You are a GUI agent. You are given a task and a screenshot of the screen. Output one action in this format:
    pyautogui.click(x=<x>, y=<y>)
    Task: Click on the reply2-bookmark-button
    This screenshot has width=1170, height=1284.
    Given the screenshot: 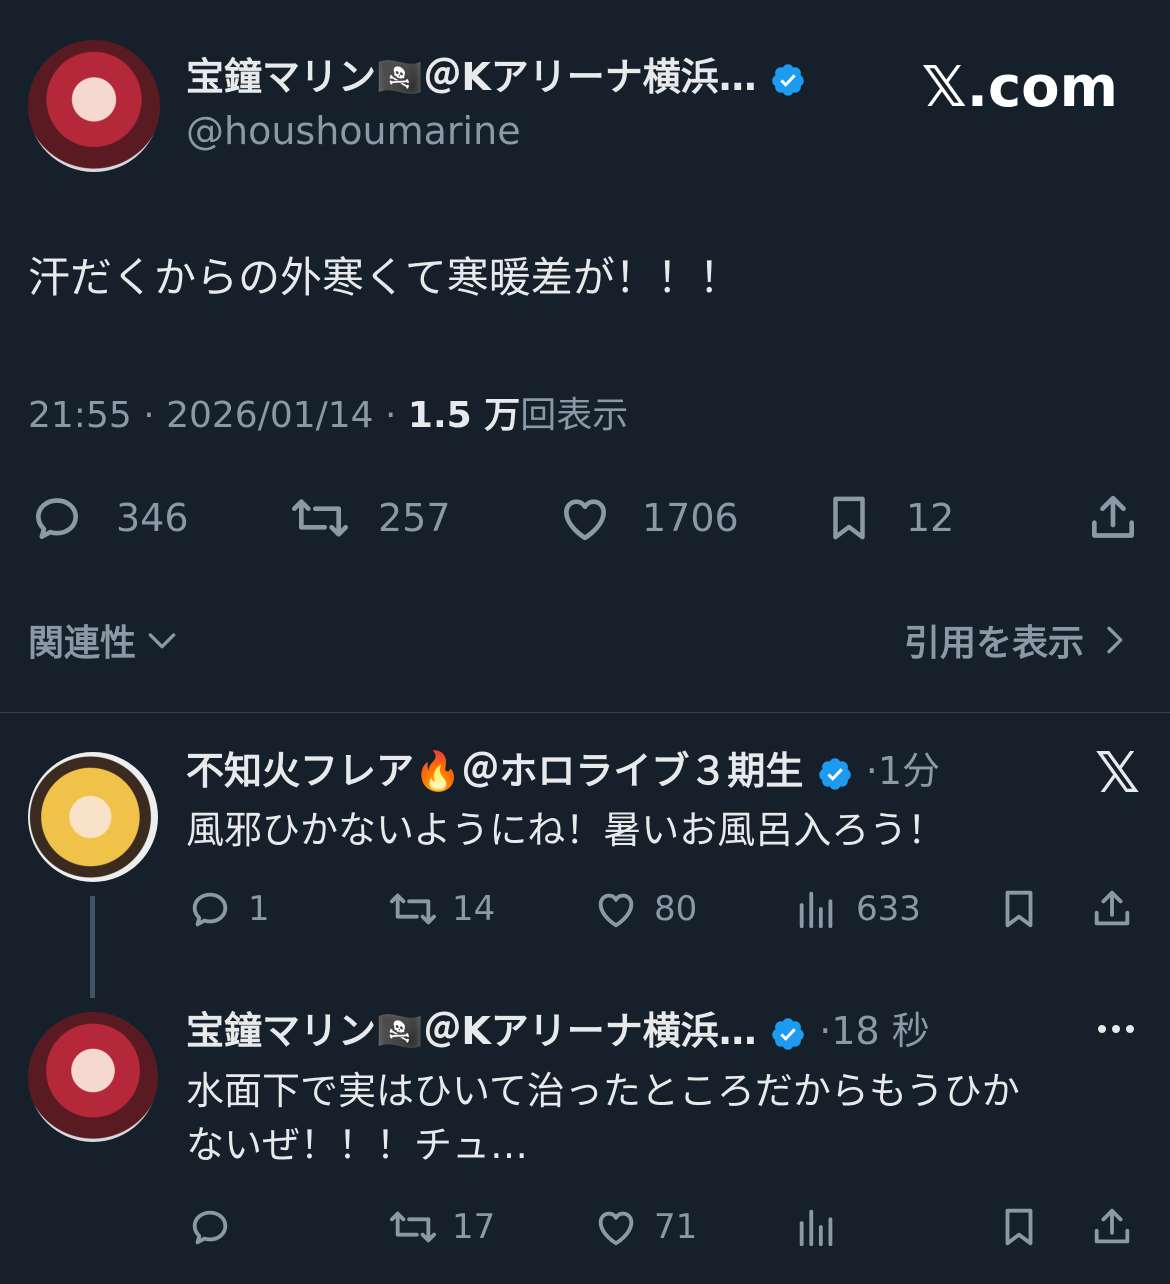 What is the action you would take?
    pyautogui.click(x=1019, y=1227)
    